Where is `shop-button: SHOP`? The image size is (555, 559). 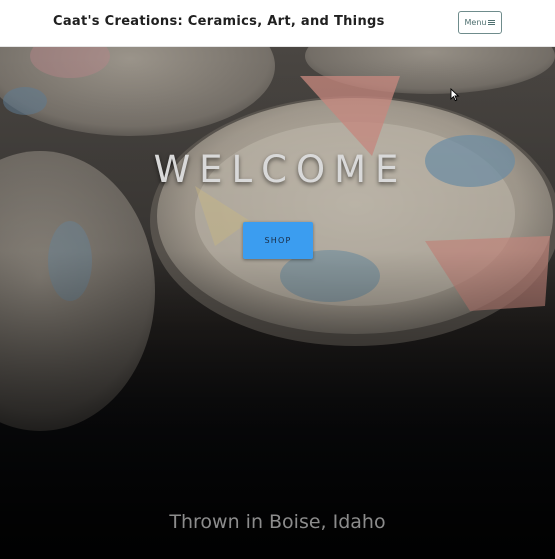
shop-button: SHOP is located at coordinates (278, 240).